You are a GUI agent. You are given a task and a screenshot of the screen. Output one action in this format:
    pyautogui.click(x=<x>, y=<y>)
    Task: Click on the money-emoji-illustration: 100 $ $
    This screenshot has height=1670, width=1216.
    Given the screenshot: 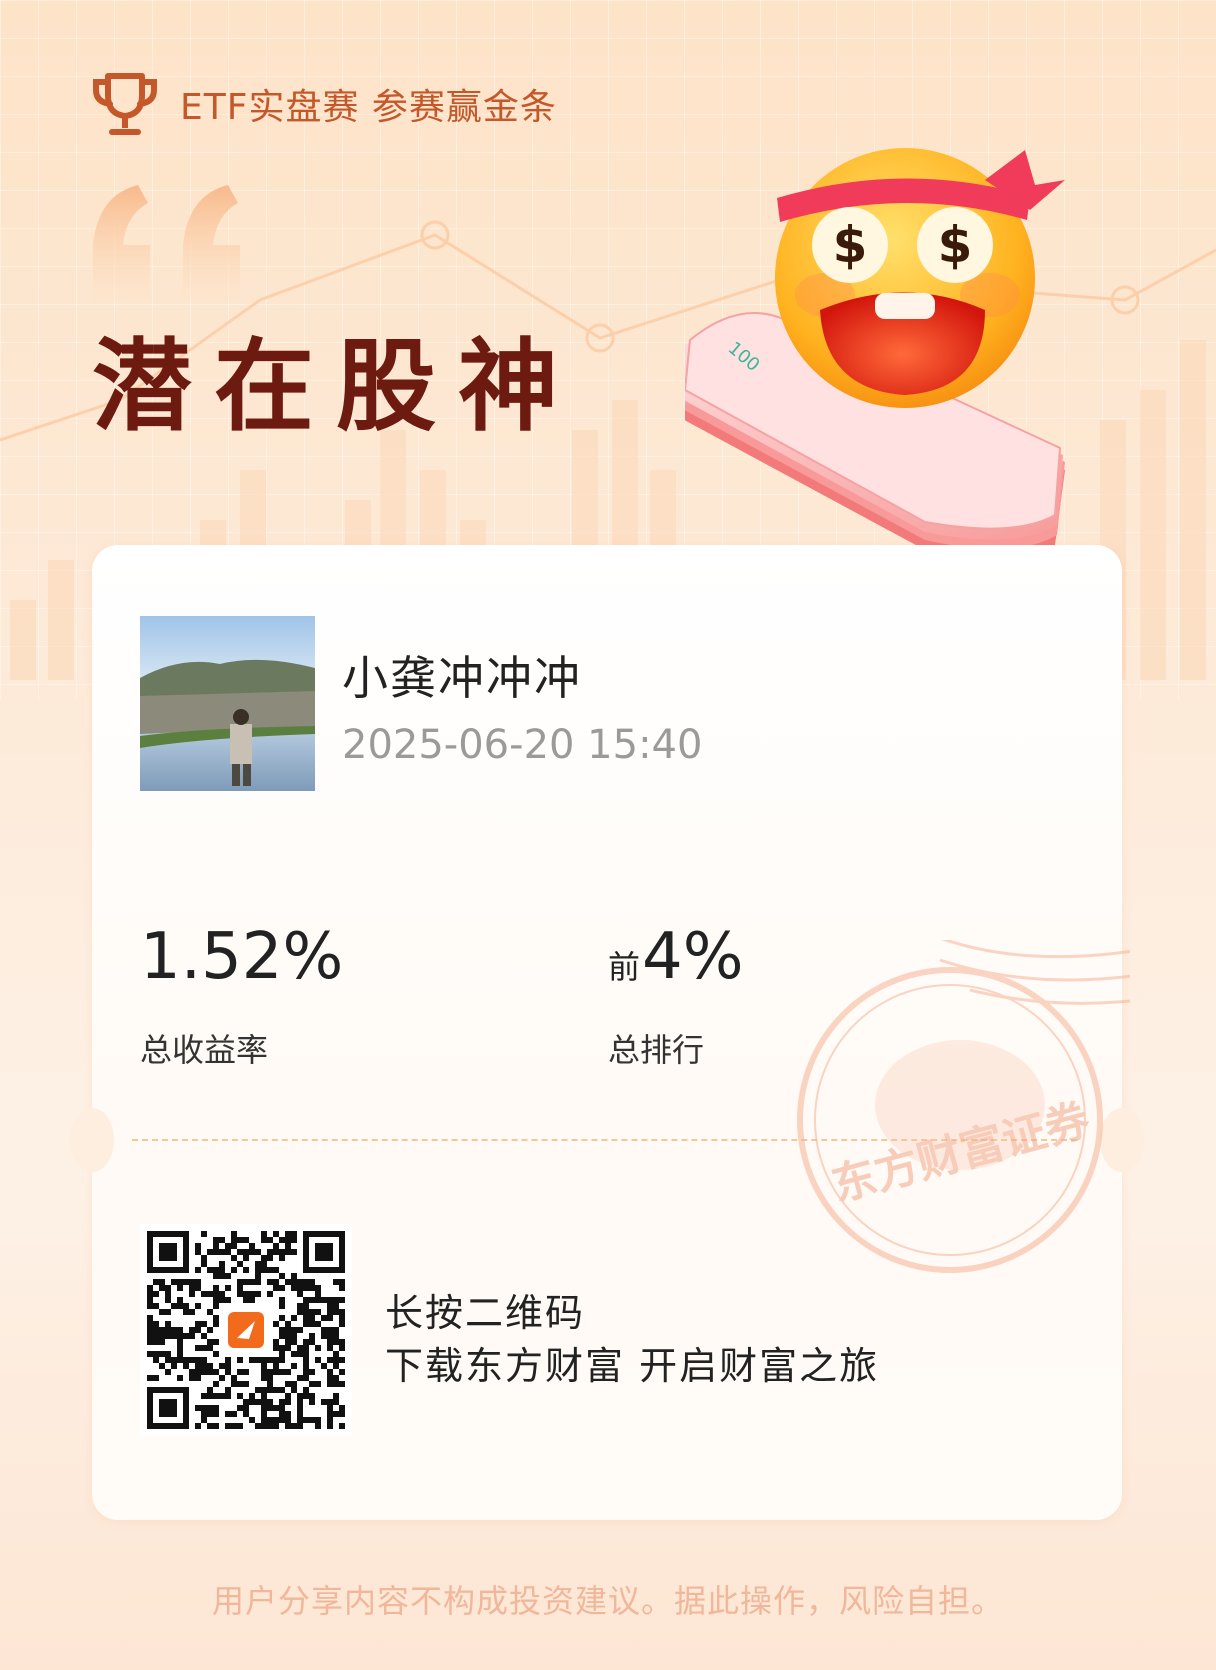 What is the action you would take?
    pyautogui.click(x=875, y=353)
    